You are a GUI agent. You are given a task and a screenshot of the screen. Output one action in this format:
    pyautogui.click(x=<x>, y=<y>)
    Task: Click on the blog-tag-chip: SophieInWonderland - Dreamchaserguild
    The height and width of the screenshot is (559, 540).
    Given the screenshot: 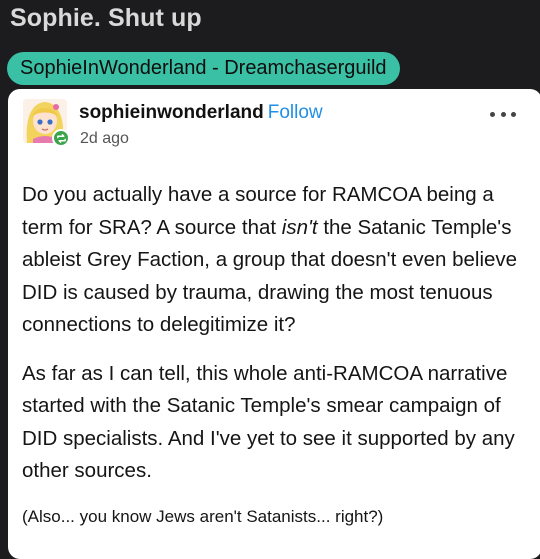 What is the action you would take?
    pyautogui.click(x=203, y=68)
    